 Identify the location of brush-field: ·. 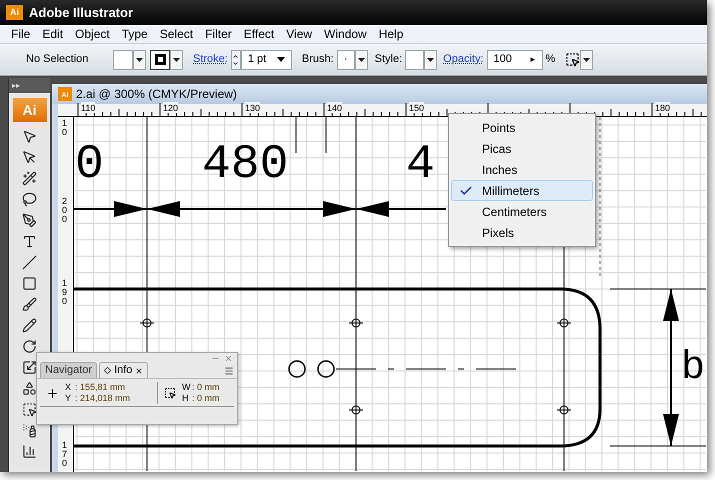
(345, 60).